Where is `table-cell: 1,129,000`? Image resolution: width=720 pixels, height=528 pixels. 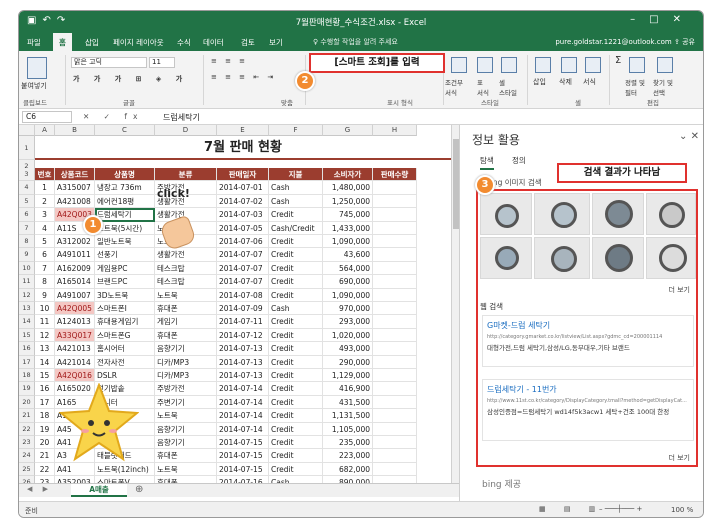
table-cell: 1,129,000 is located at coordinates (348, 376).